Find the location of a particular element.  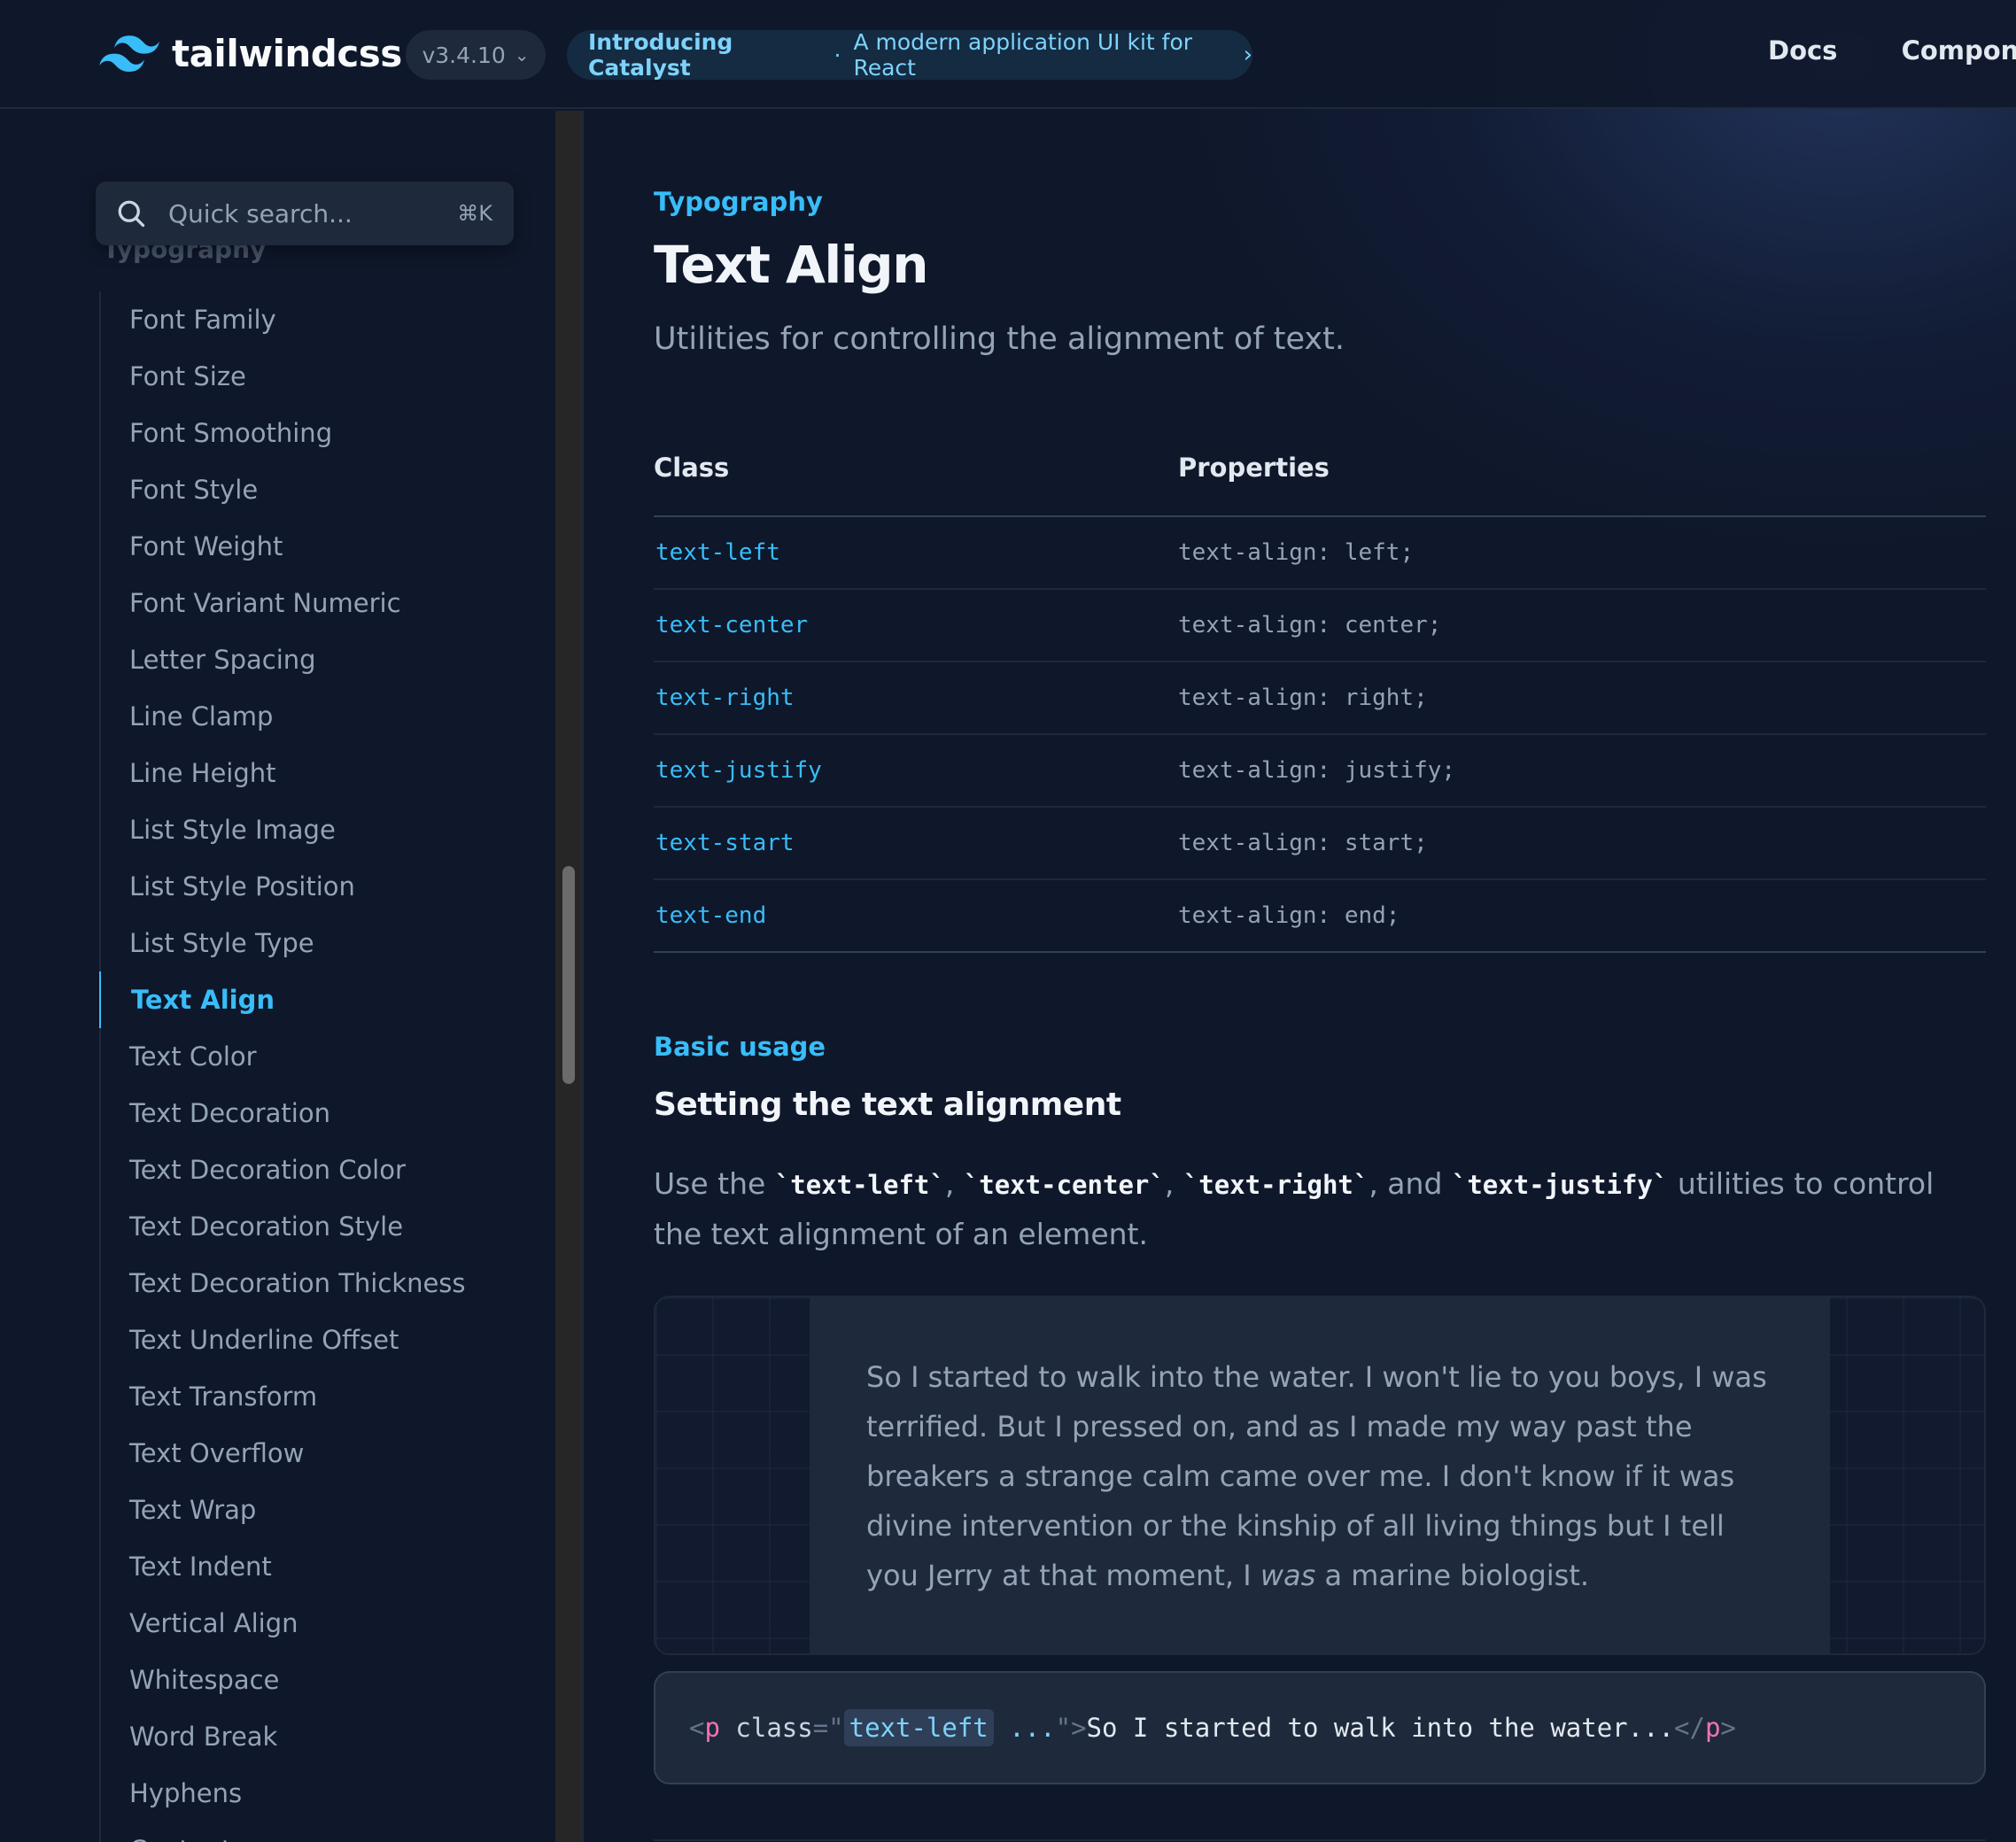

chevron-down-icon: ⌄ is located at coordinates (522, 55).